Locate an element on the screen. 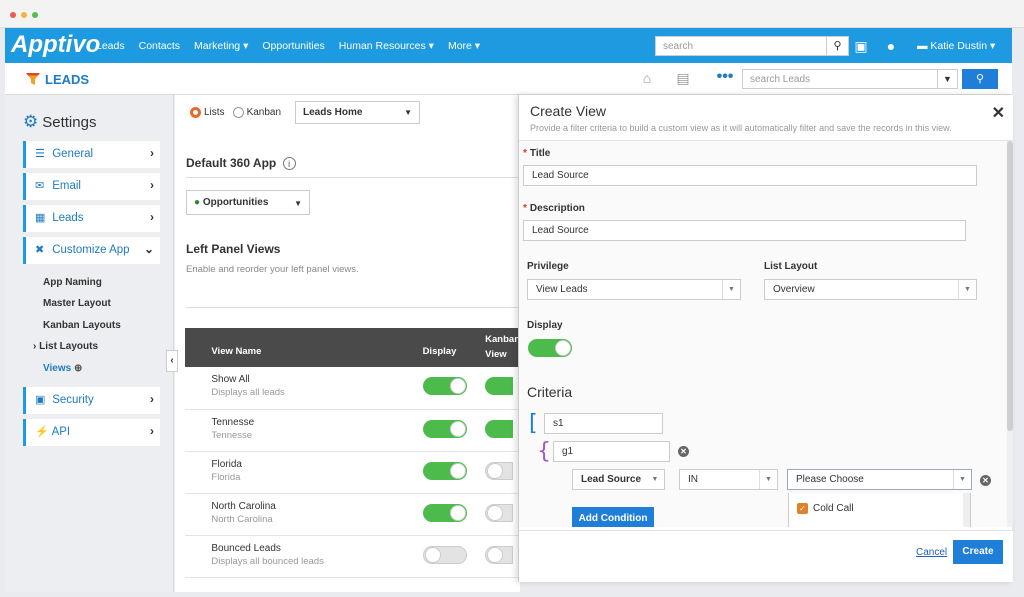 Image resolution: width=1024 pixels, height=597 pixels. sidebar-item-customize-app: ✖ Customize App ⌄ is located at coordinates (91, 250).